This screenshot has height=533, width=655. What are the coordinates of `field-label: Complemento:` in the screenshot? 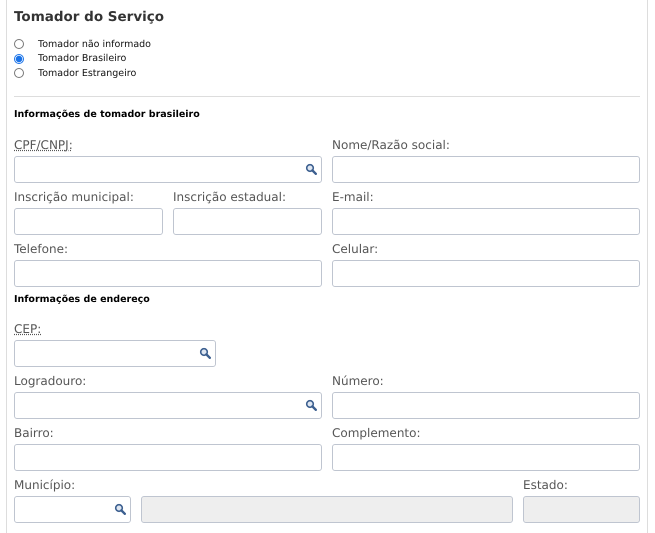 It's located at (376, 433).